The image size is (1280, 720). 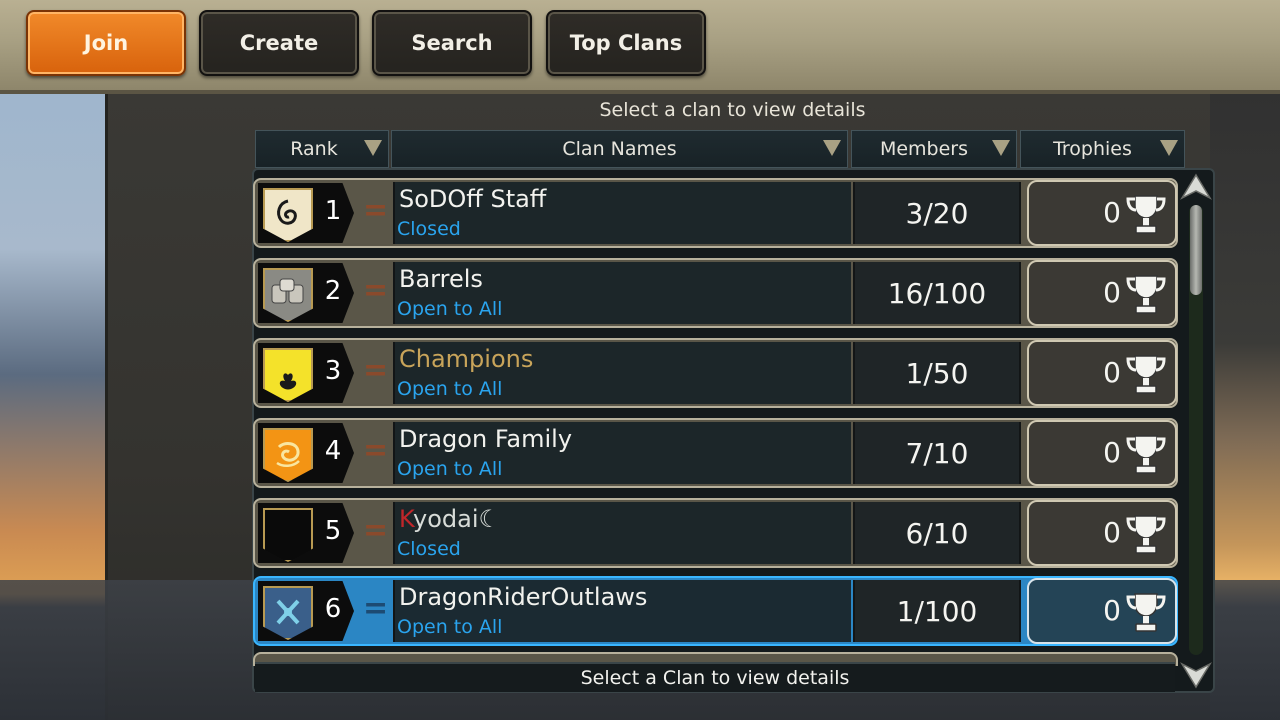 I want to click on rank-badge: 2, so click(x=306, y=293).